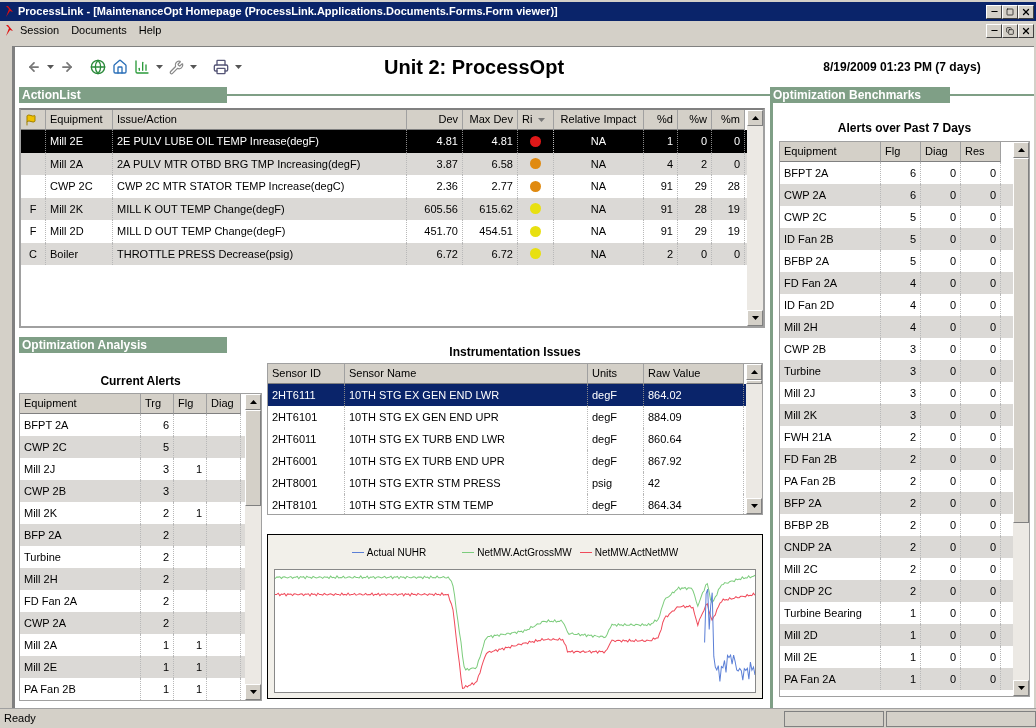 Image resolution: width=1036 pixels, height=728 pixels. I want to click on table-cell: Mill 2D, so click(79, 231).